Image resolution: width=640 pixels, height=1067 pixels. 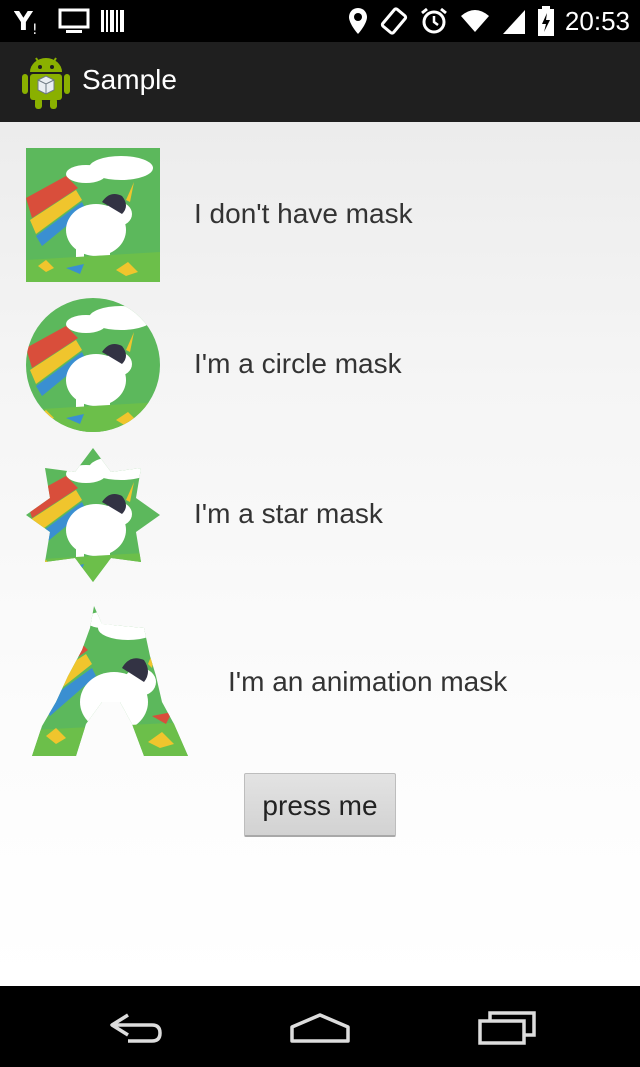 I want to click on list-item: I'm an animation mask, so click(x=320, y=682).